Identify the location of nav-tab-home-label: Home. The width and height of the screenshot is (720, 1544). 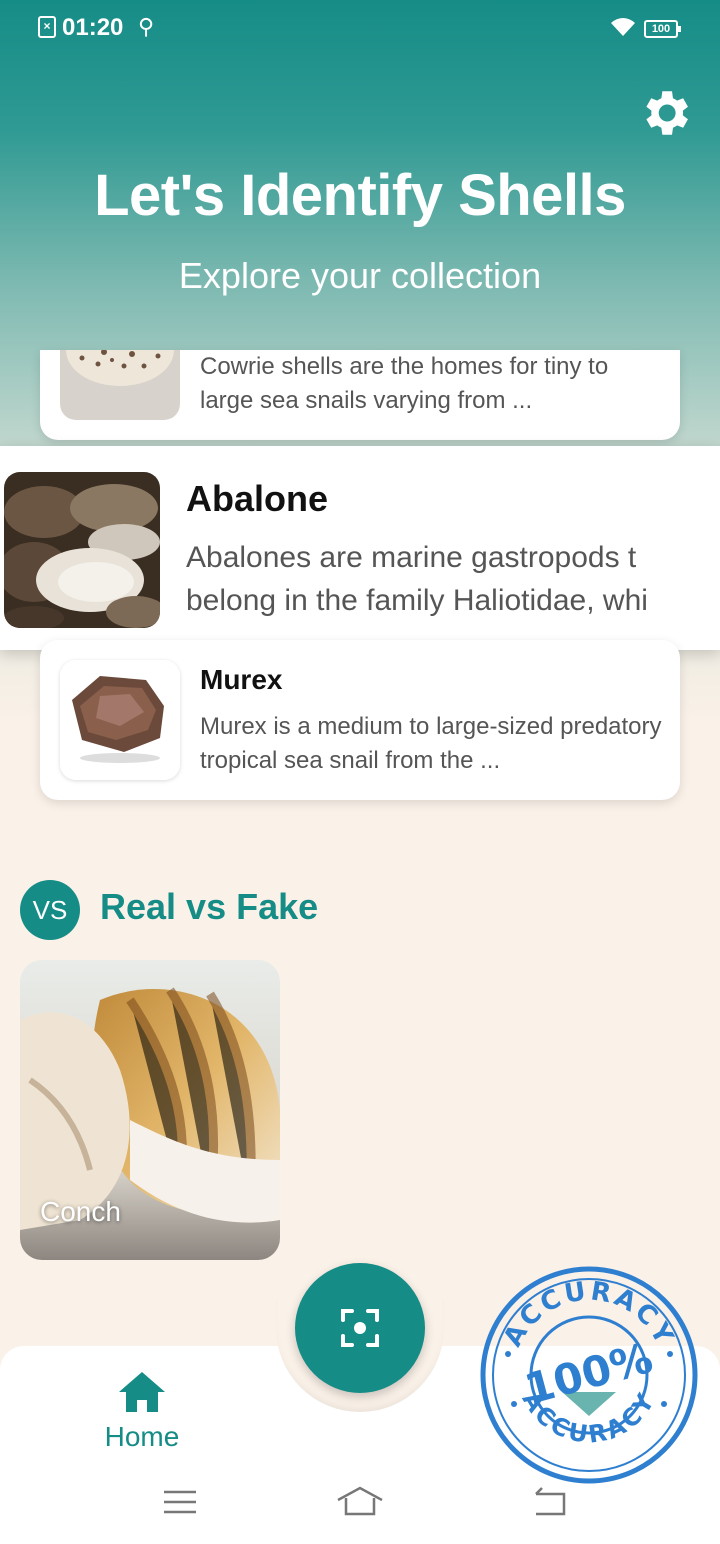
(142, 1436).